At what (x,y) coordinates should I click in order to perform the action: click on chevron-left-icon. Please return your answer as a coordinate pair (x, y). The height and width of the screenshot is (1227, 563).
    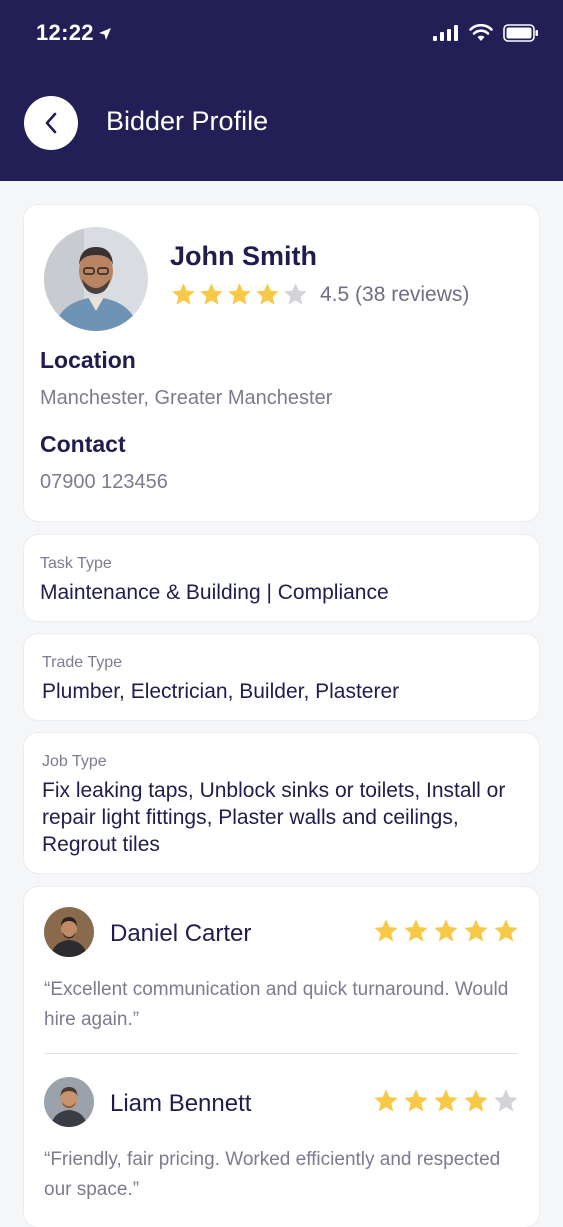
    Looking at the image, I should click on (51, 123).